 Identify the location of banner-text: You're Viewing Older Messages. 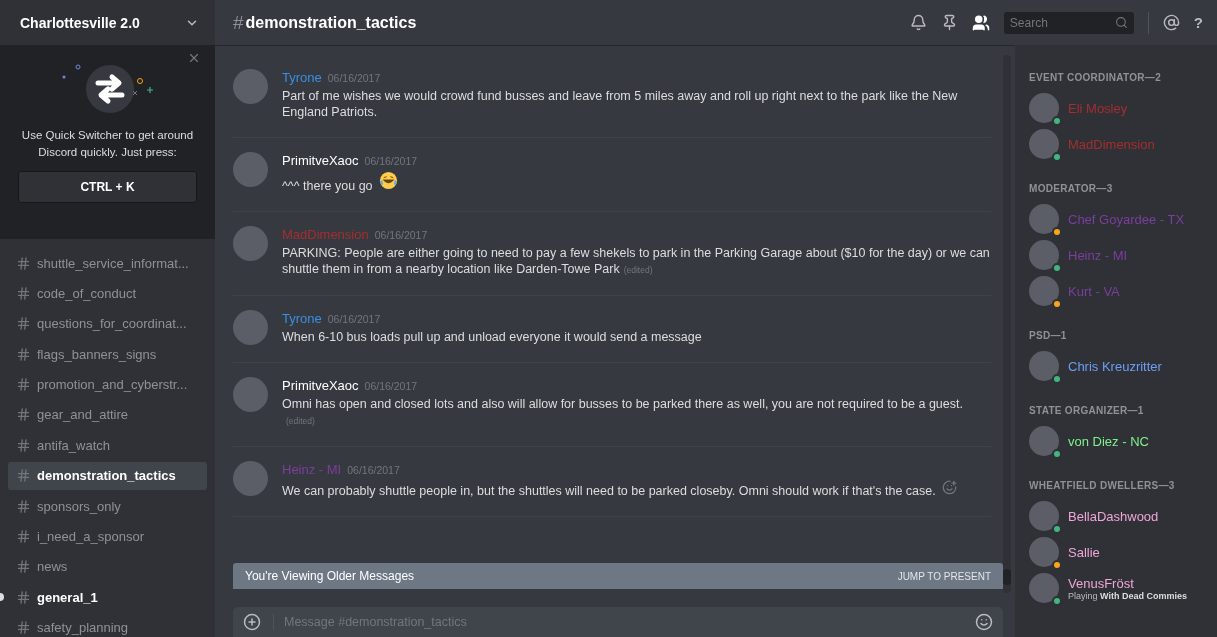
(330, 576).